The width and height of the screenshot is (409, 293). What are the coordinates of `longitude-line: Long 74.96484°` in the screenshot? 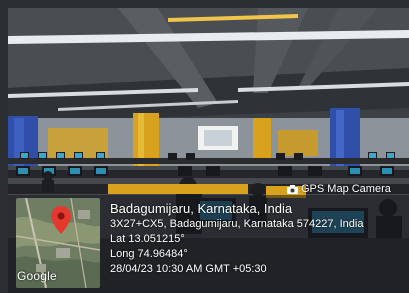 It's located at (149, 254).